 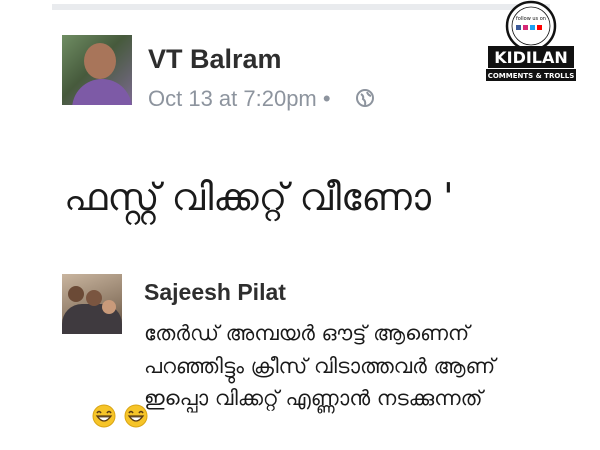 I want to click on post-body-text: ഫസ്റ്റ് വിക്കറ്റ് വീണോ ', so click(x=259, y=197).